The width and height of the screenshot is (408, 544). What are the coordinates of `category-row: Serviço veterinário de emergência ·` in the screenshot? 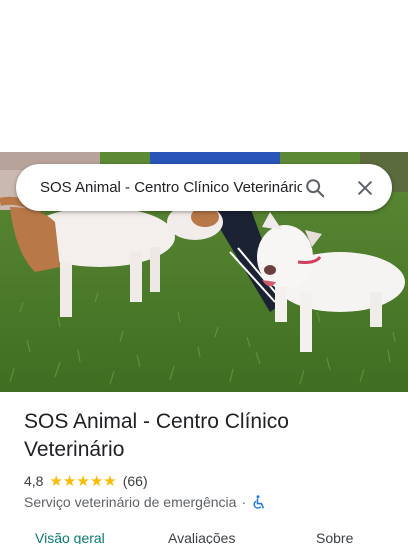 It's located at (144, 502).